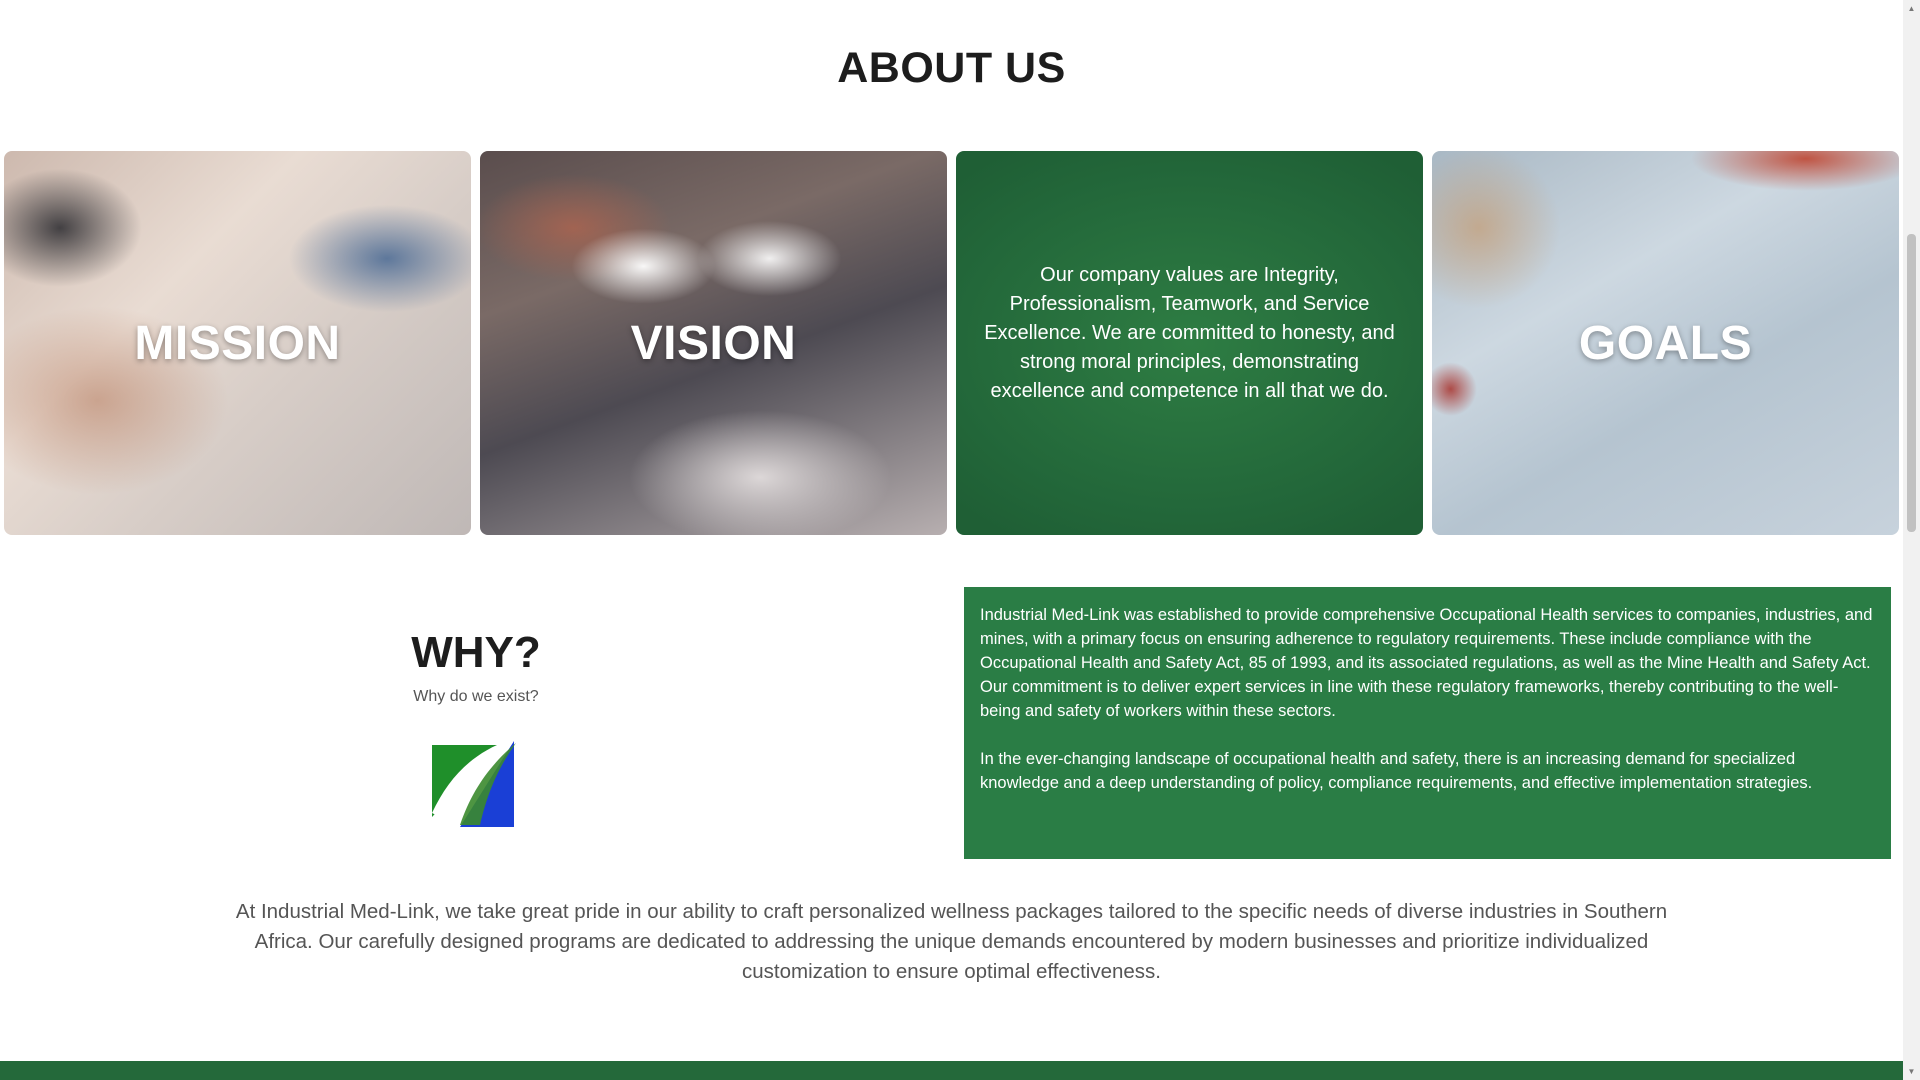 Image resolution: width=1920 pixels, height=1080 pixels. I want to click on why-subtitle: Why do we exist?, so click(476, 696).